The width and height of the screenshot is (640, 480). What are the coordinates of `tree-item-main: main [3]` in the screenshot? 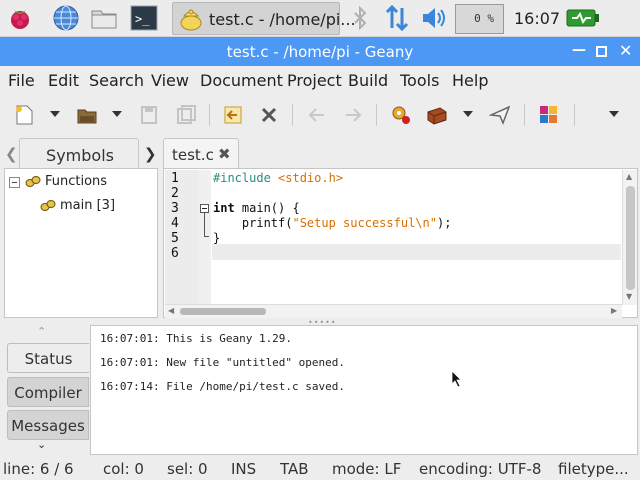 It's located at (87, 205).